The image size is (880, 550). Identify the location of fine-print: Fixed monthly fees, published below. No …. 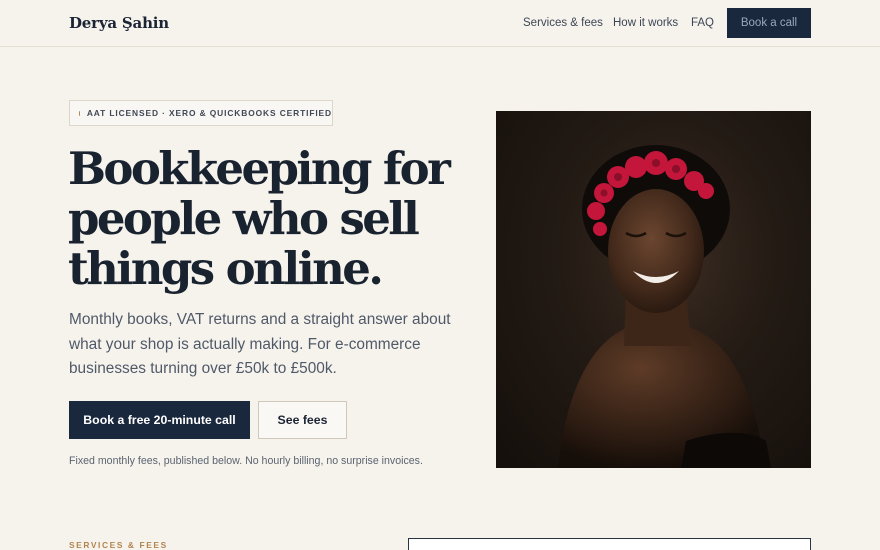
(246, 461).